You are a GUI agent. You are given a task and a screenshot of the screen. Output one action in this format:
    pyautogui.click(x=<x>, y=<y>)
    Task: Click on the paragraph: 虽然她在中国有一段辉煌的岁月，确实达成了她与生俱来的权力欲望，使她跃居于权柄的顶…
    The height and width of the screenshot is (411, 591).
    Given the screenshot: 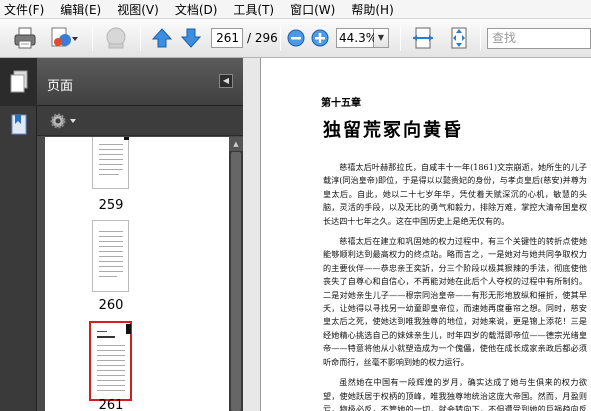 What is the action you would take?
    pyautogui.click(x=455, y=394)
    